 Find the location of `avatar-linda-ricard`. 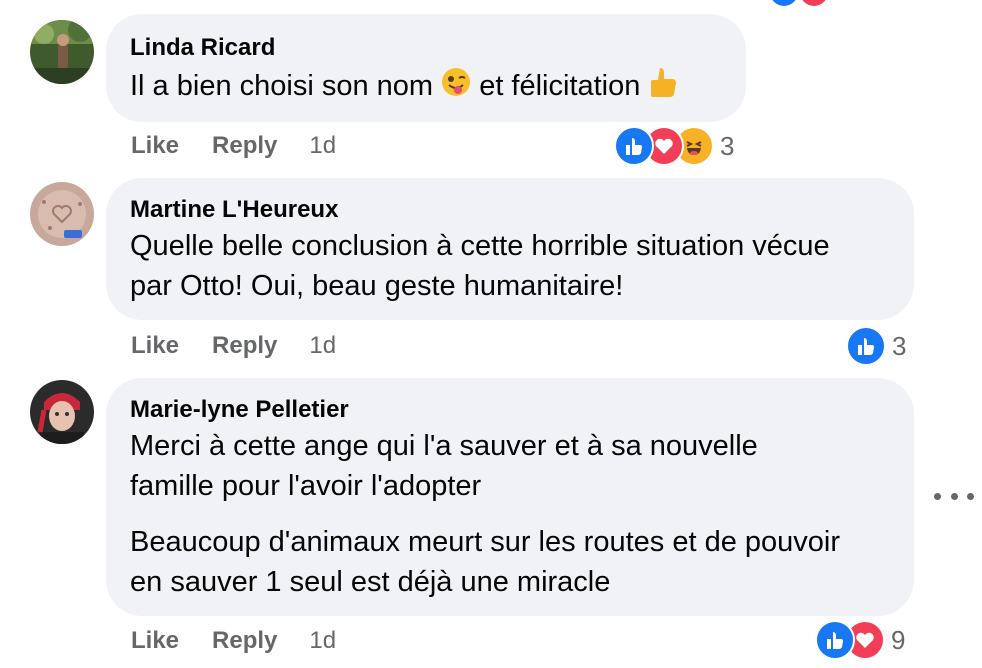

avatar-linda-ricard is located at coordinates (62, 52).